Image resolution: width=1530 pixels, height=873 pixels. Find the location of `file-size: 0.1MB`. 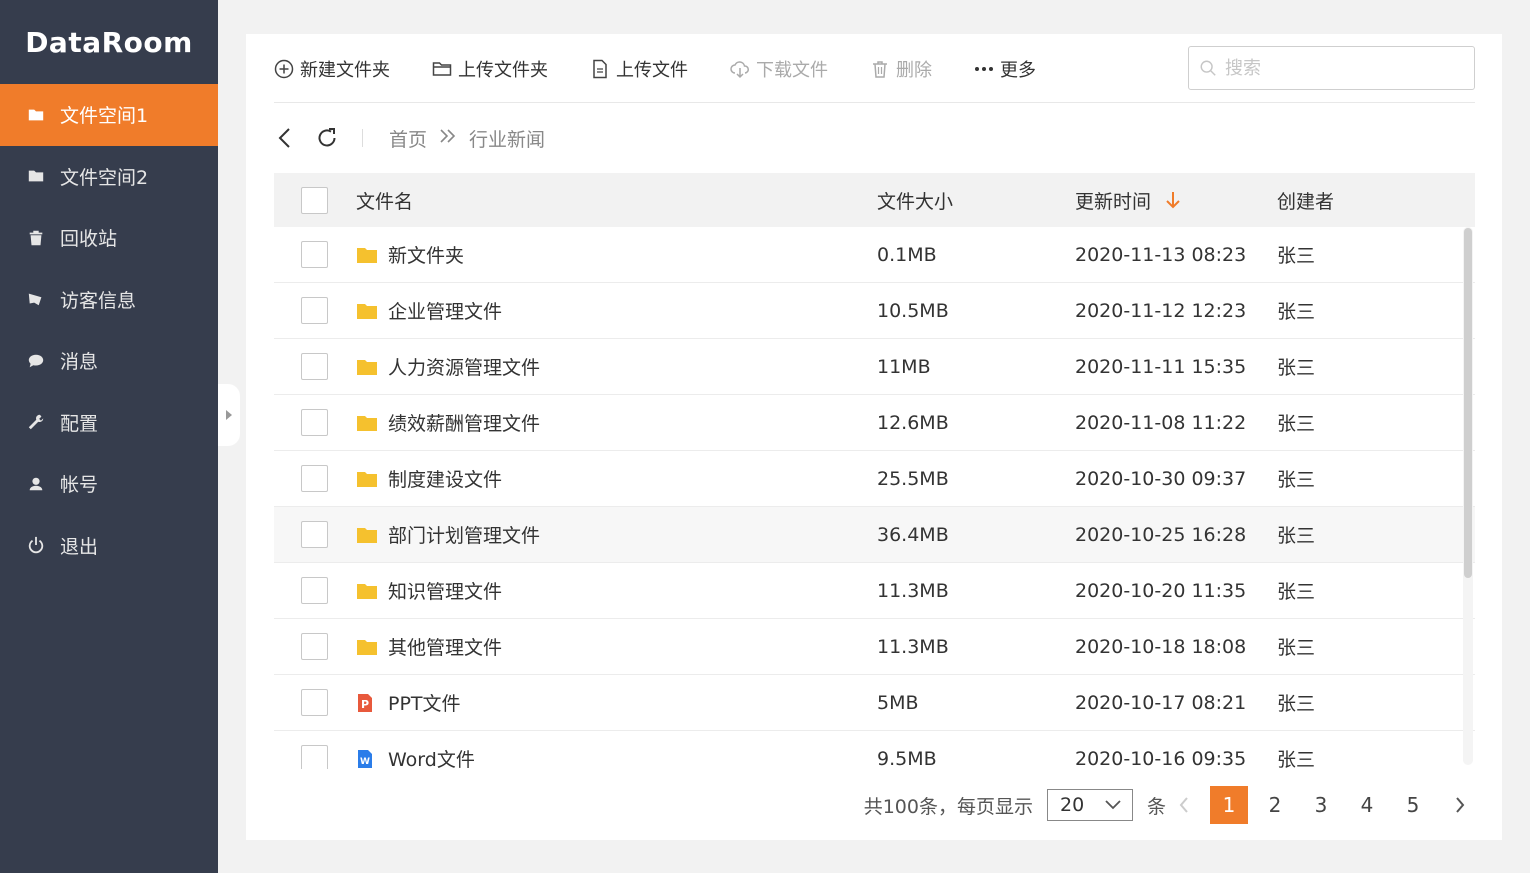

file-size: 0.1MB is located at coordinates (907, 254).